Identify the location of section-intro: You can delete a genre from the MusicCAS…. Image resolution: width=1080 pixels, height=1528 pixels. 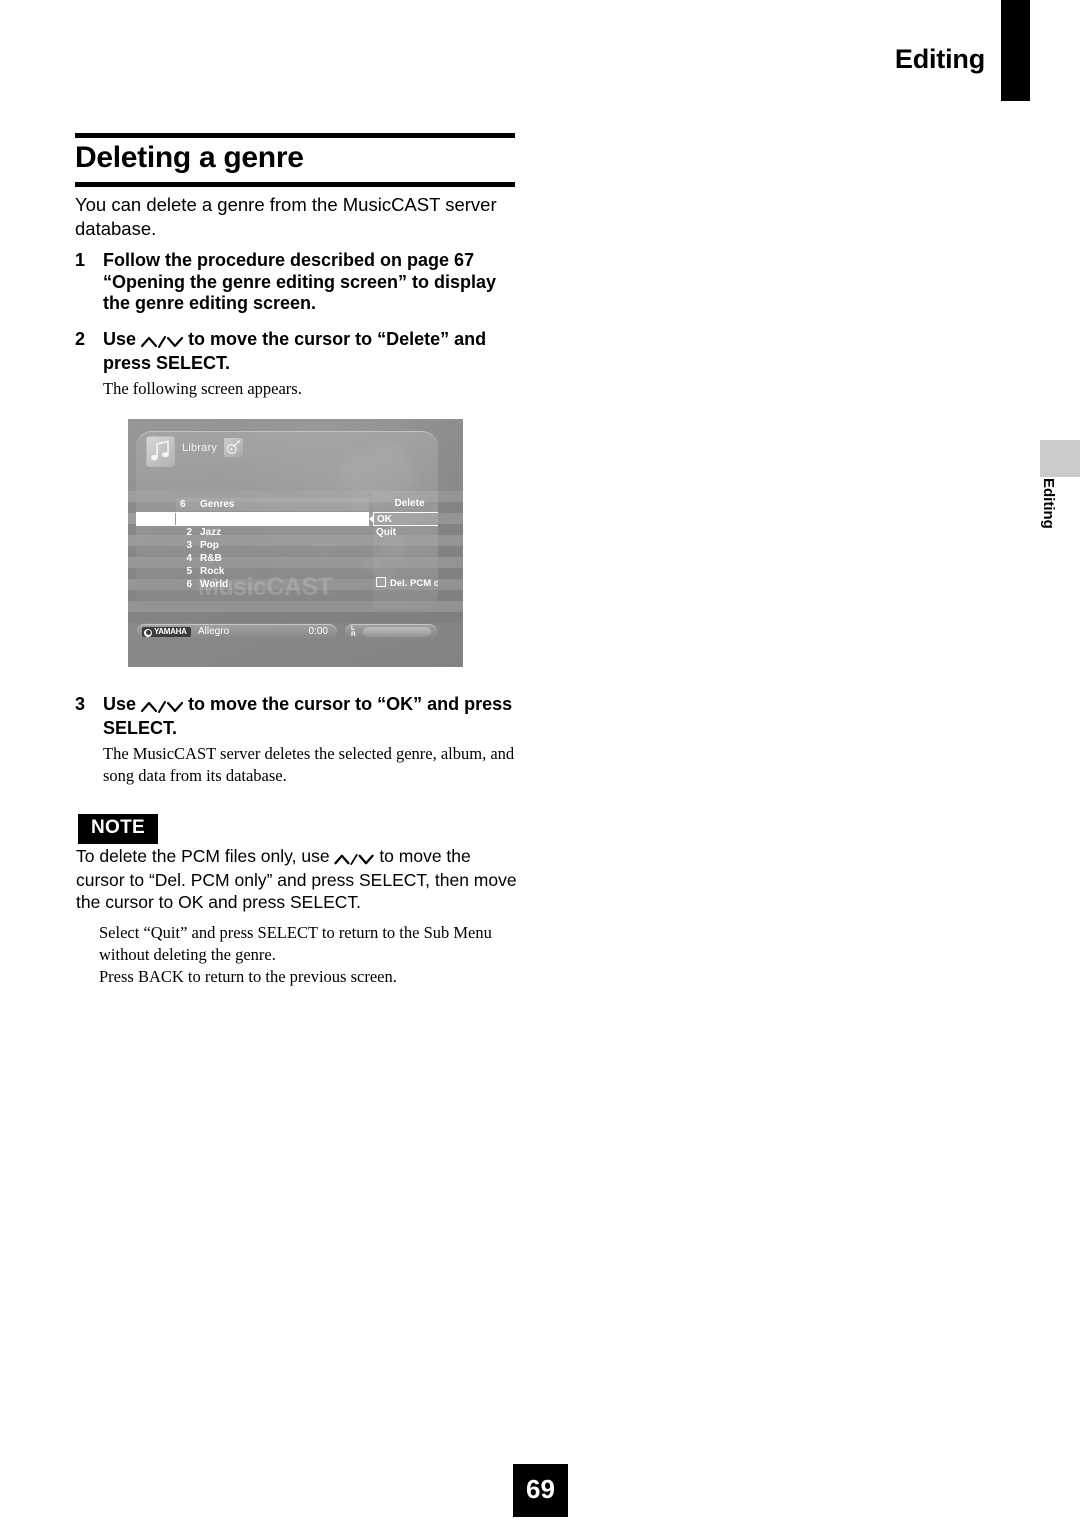
(286, 216).